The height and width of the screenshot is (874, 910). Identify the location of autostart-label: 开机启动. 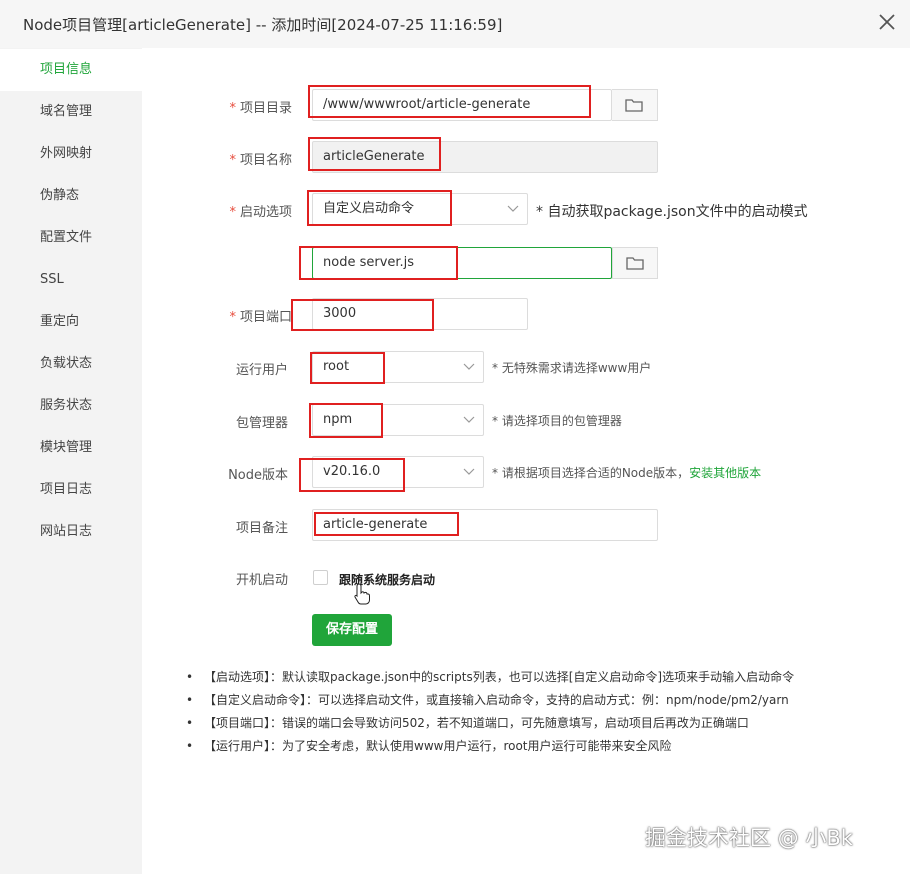
(261, 580).